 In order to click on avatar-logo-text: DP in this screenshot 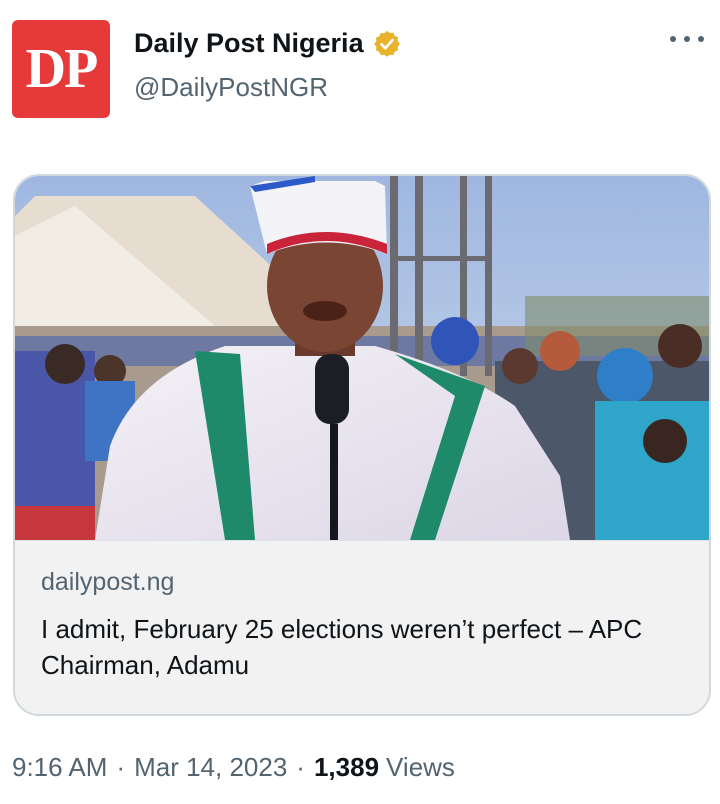, I will do `click(62, 69)`.